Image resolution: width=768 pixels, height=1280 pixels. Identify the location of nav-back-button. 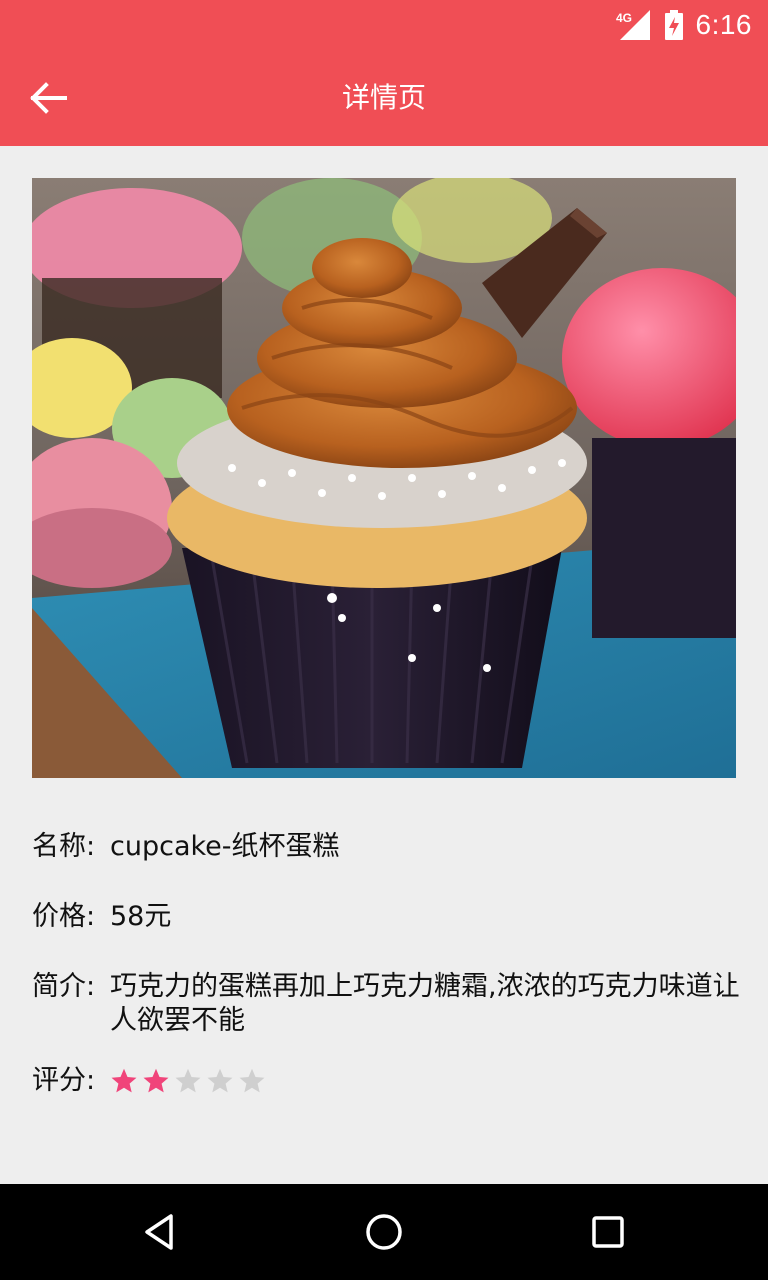
(160, 1232).